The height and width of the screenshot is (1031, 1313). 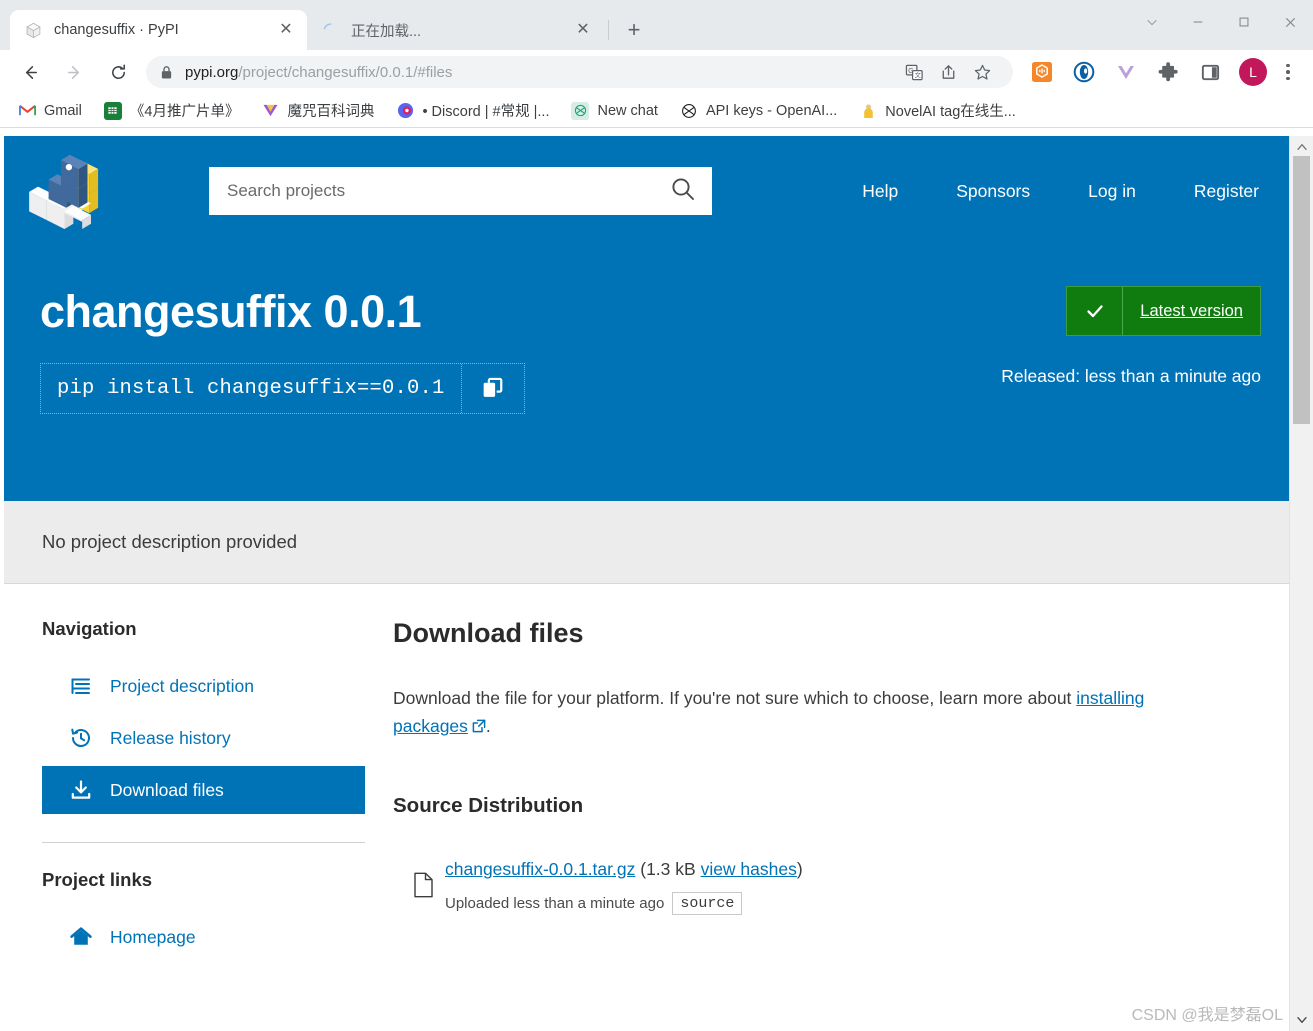 I want to click on browser-tab-active: changesuffix · PyPI ✕, so click(x=158, y=30).